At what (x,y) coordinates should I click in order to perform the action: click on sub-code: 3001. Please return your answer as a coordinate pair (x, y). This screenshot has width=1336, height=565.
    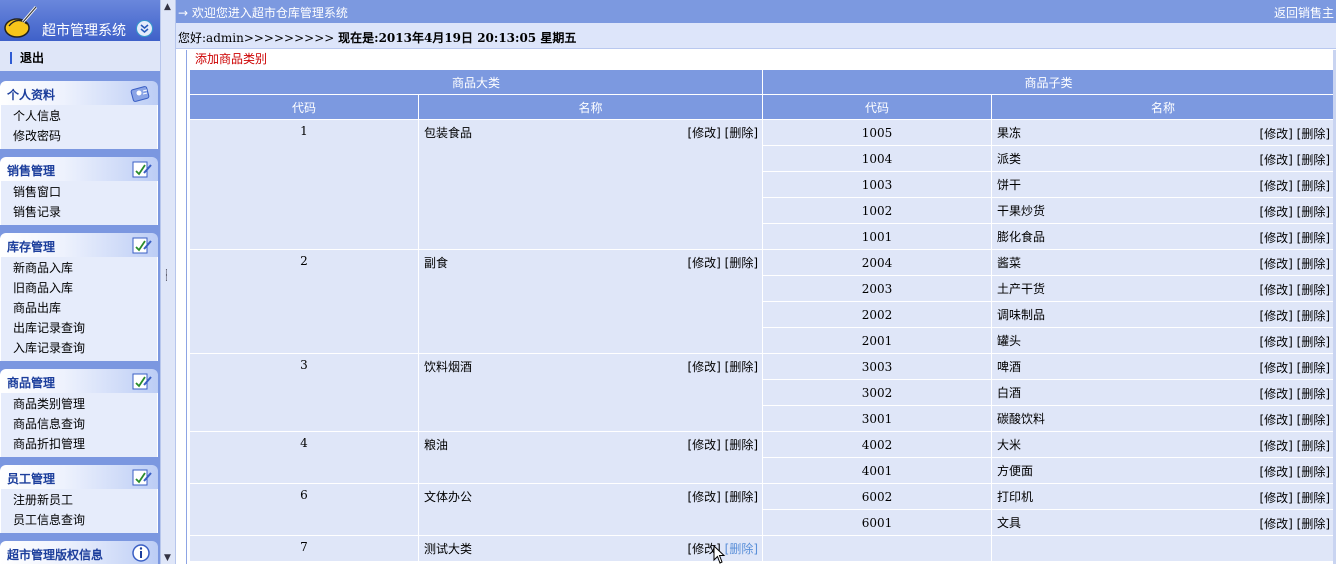
    Looking at the image, I should click on (877, 418).